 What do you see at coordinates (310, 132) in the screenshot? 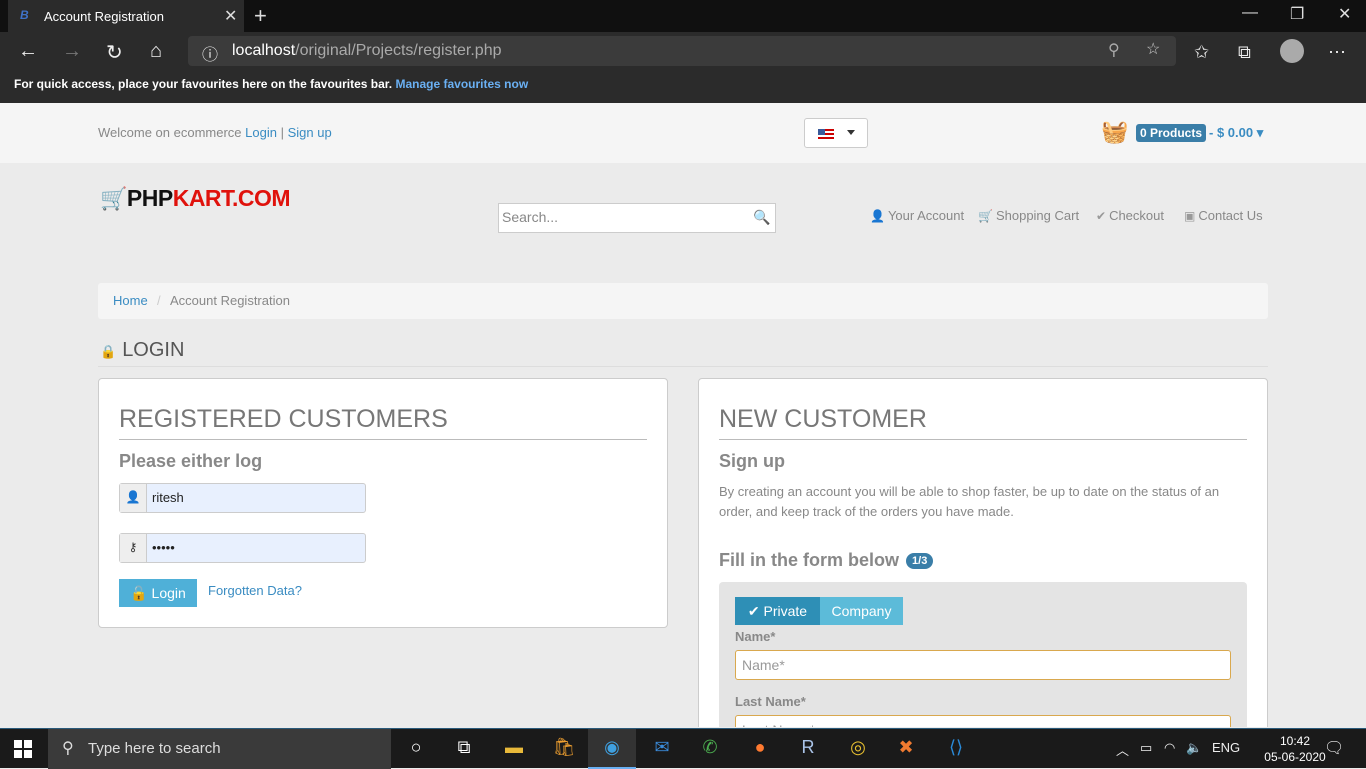
I see `signup-link: Sign up` at bounding box center [310, 132].